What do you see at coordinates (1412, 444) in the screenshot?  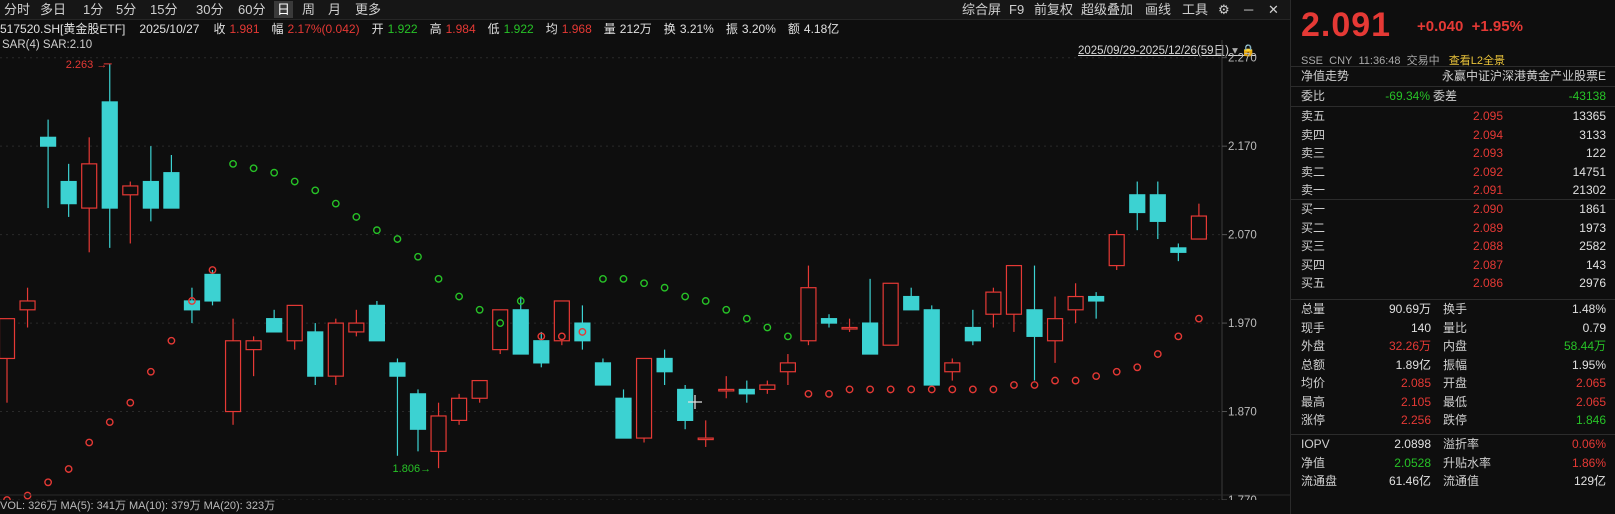 I see `stat-value: 2.0898` at bounding box center [1412, 444].